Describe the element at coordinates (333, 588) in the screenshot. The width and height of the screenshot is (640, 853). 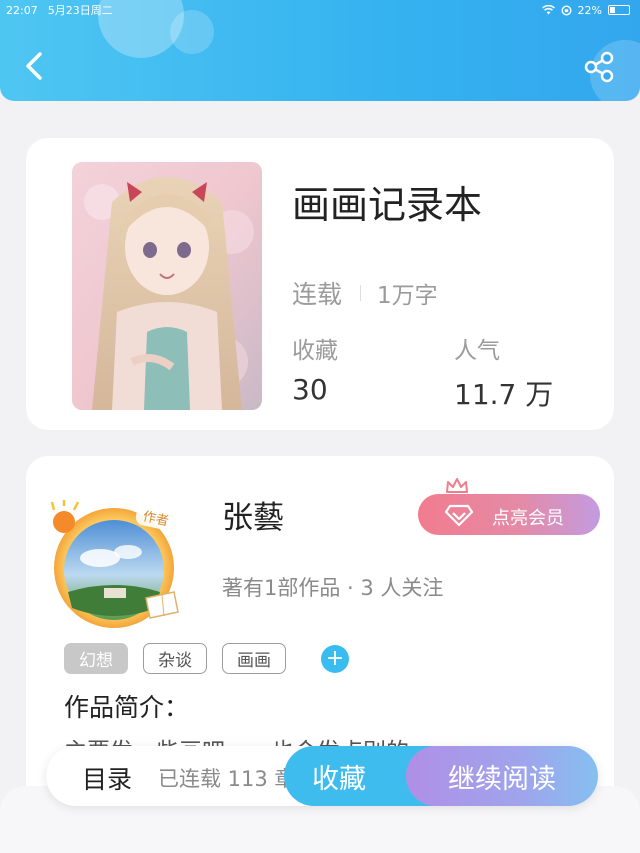
I see `author-meta: 著有1部作品 · 3 人关注` at that location.